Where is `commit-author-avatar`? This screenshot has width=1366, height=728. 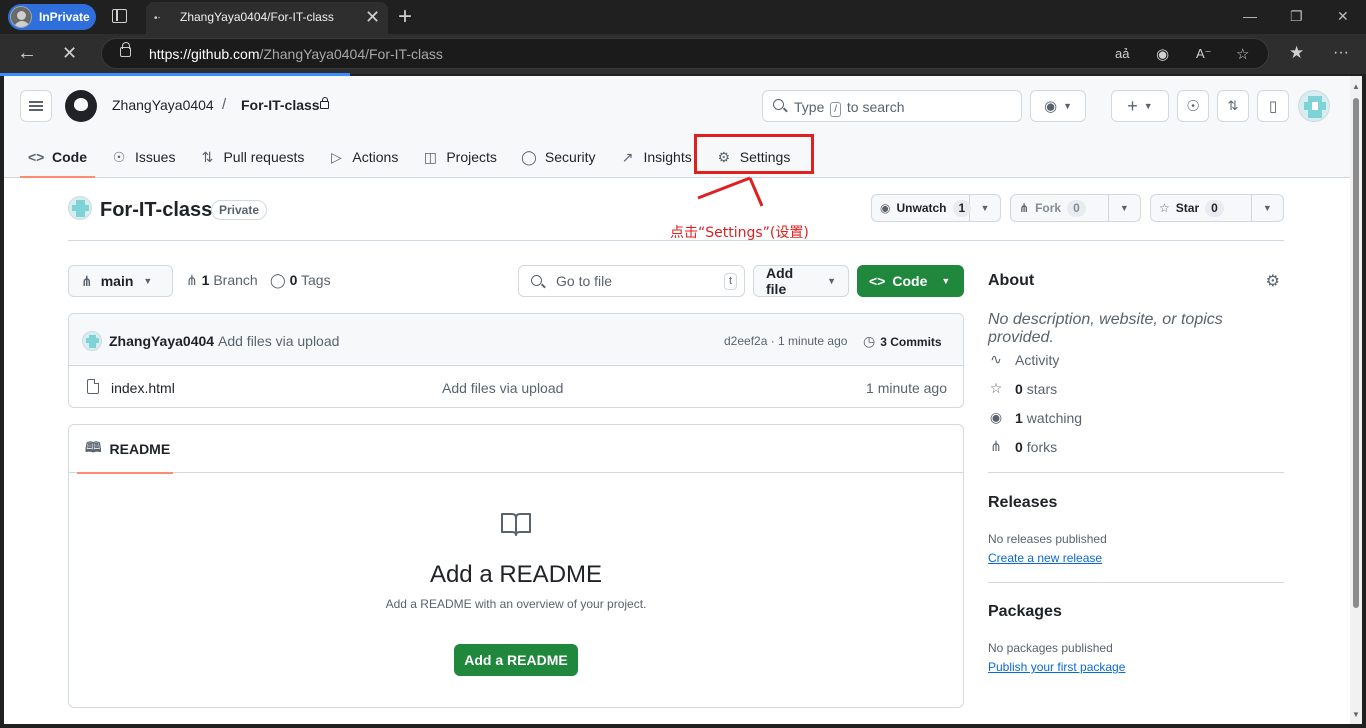
commit-author-avatar is located at coordinates (92, 341).